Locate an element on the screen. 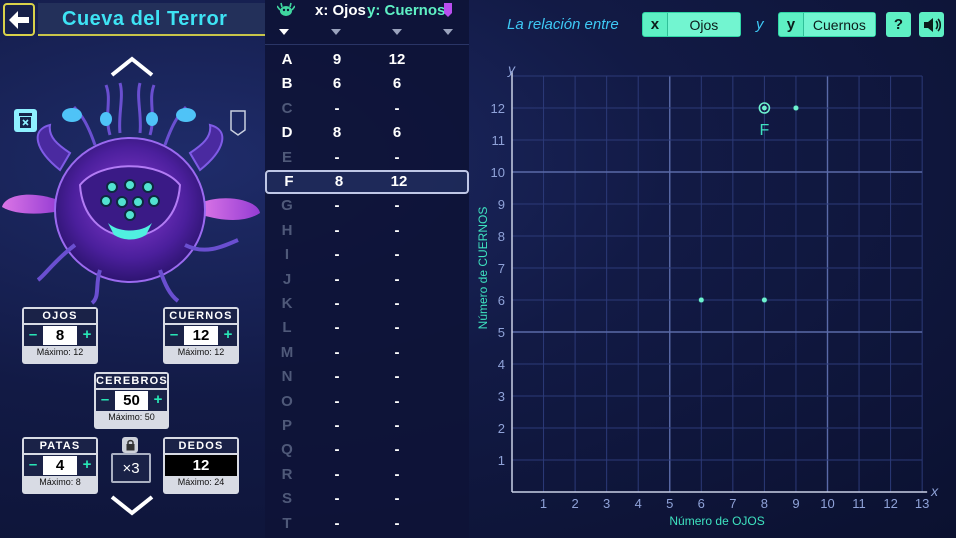 The height and width of the screenshot is (538, 956). cuernos-decrement-button: – is located at coordinates (174, 335).